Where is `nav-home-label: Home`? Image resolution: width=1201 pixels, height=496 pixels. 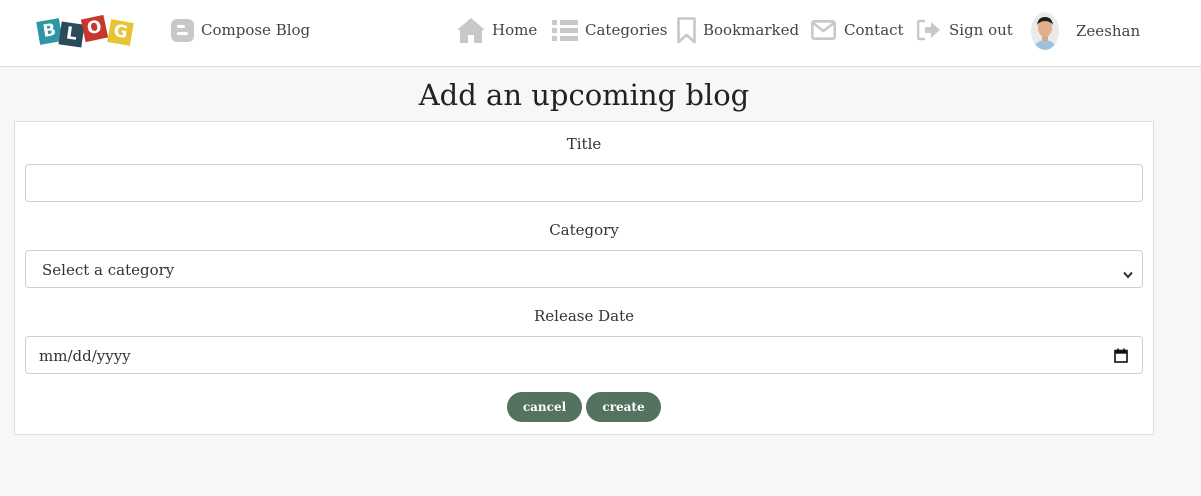 nav-home-label: Home is located at coordinates (515, 30).